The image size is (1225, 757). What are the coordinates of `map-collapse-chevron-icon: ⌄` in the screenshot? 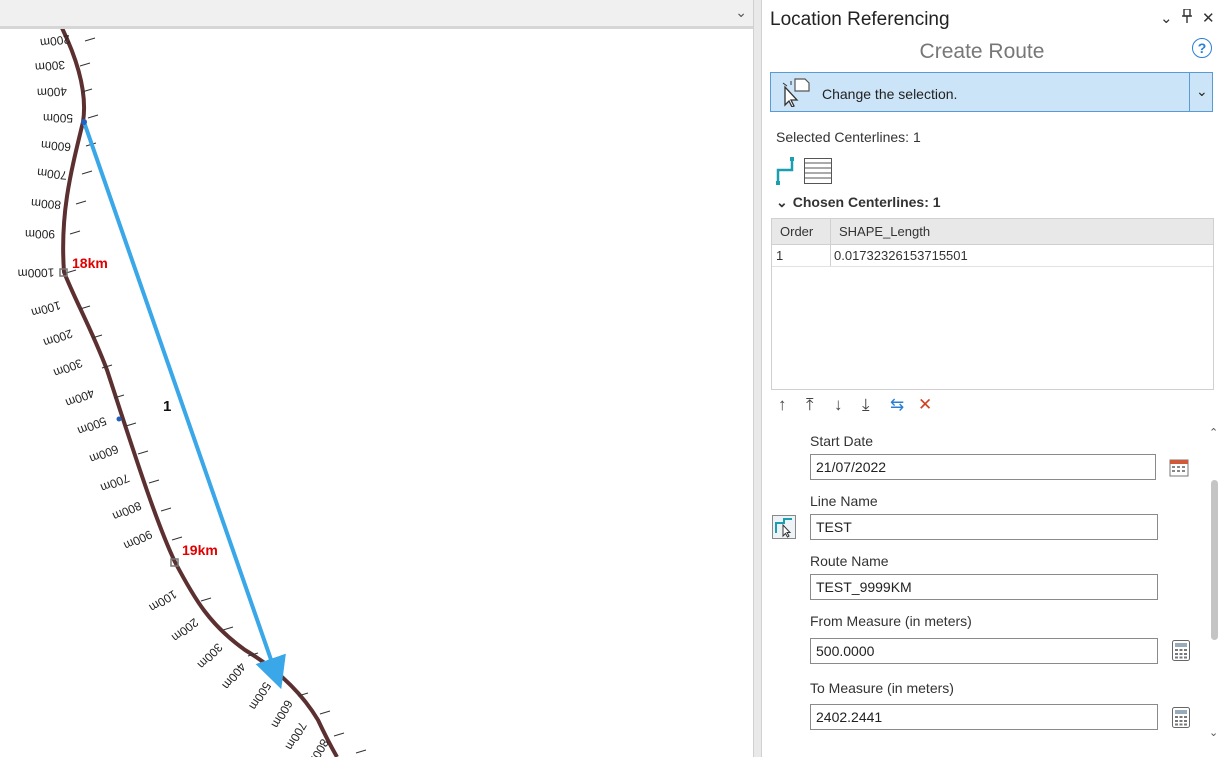 It's located at (741, 12).